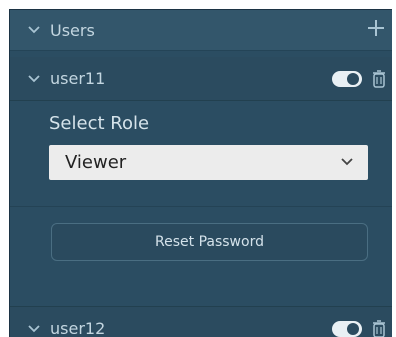  What do you see at coordinates (209, 242) in the screenshot?
I see `reset-password-button: Reset Password` at bounding box center [209, 242].